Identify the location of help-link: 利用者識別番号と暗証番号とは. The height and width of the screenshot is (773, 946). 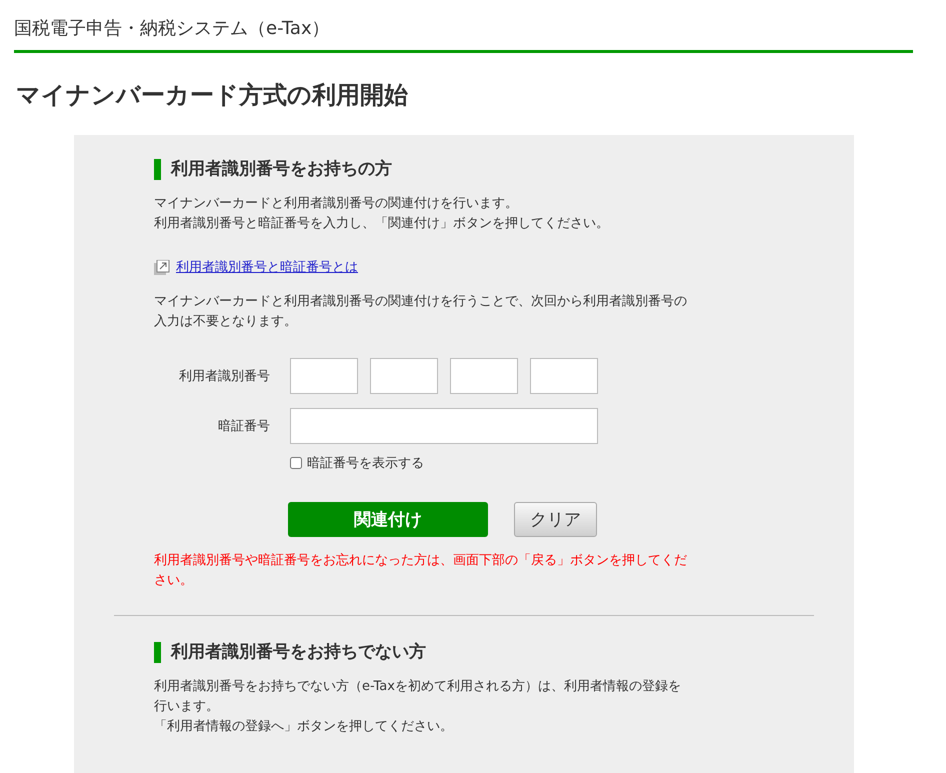
(267, 267).